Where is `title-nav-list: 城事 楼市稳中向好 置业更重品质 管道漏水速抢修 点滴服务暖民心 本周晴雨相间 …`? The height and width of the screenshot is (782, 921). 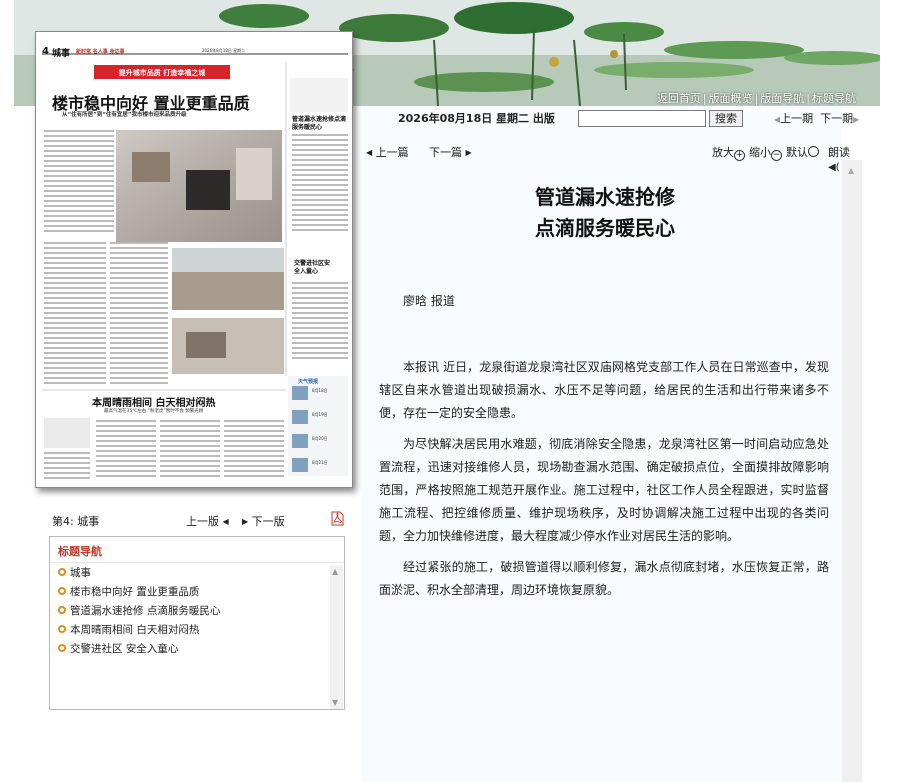
title-nav-list: 城事 楼市稳中向好 置业更重品质 管道漏水速抢修 点滴服务暖民心 本周晴雨相间 … is located at coordinates (197, 612).